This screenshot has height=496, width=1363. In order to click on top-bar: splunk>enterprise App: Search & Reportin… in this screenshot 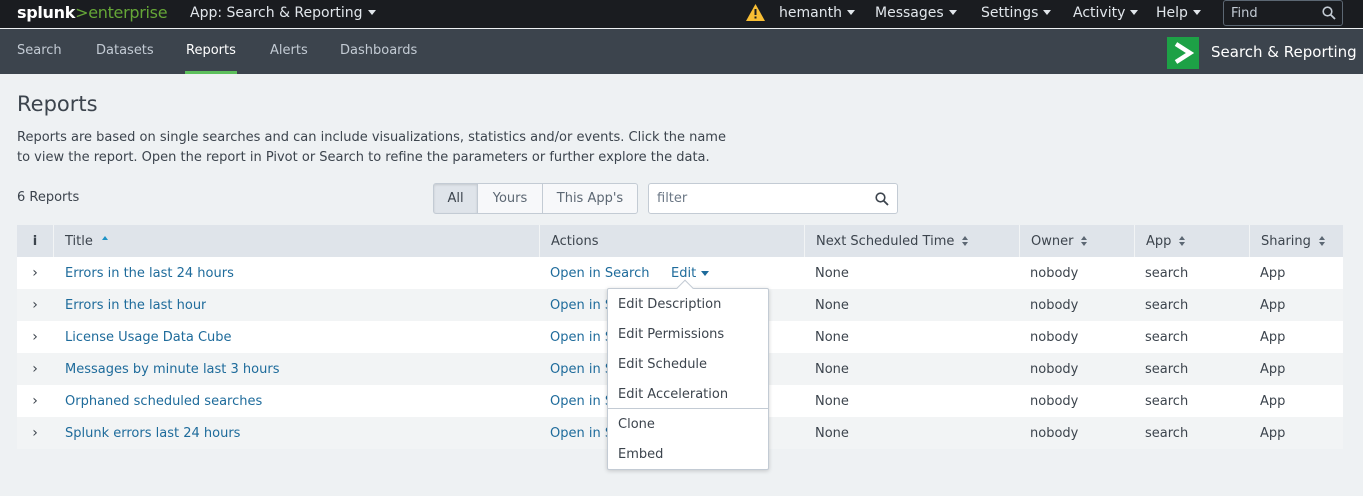, I will do `click(681, 14)`.